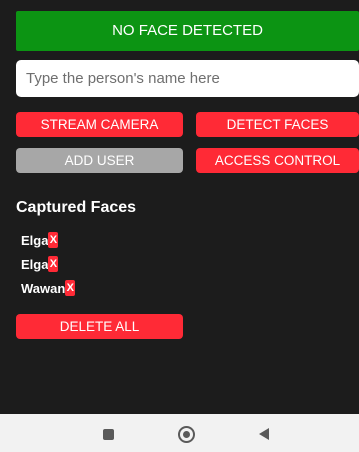 The width and height of the screenshot is (359, 452). What do you see at coordinates (99, 160) in the screenshot?
I see `add-user-button: ADD USER` at bounding box center [99, 160].